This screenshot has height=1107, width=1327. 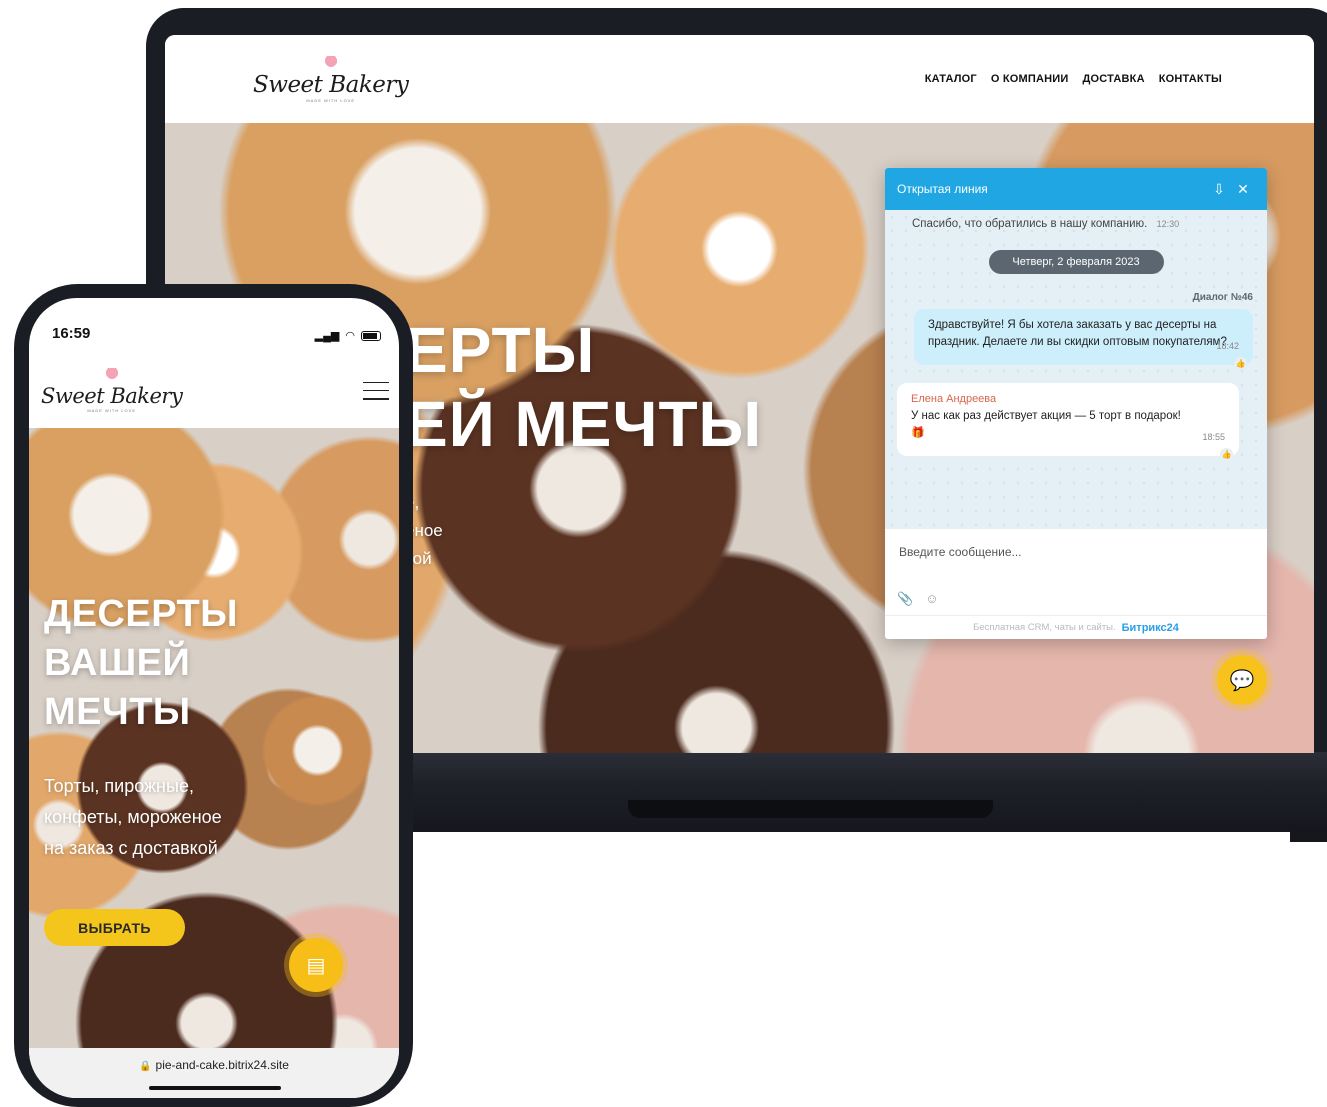 I want to click on dialog-number: Диалог №46, so click(x=1222, y=297).